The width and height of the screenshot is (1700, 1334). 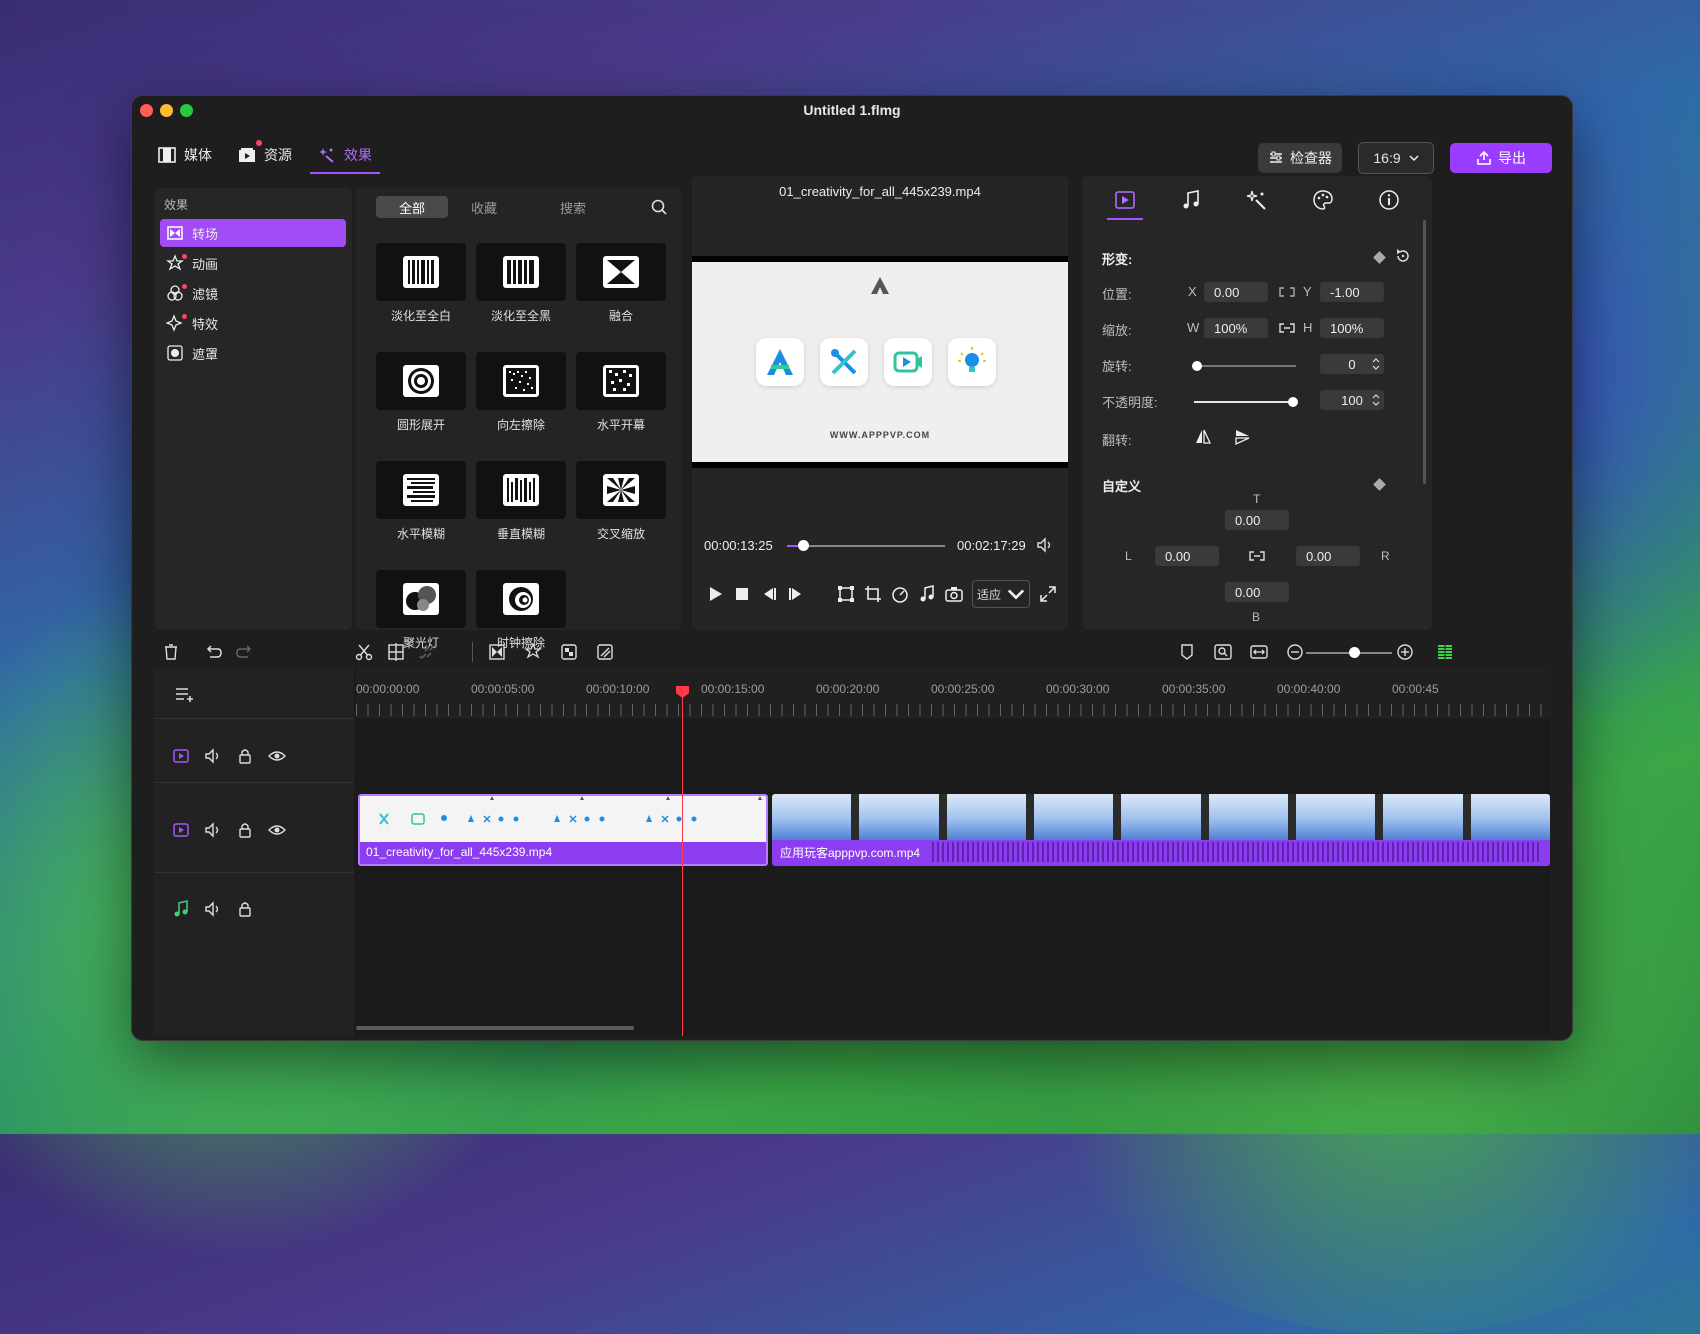 I want to click on tab-resources: 资源, so click(x=265, y=155).